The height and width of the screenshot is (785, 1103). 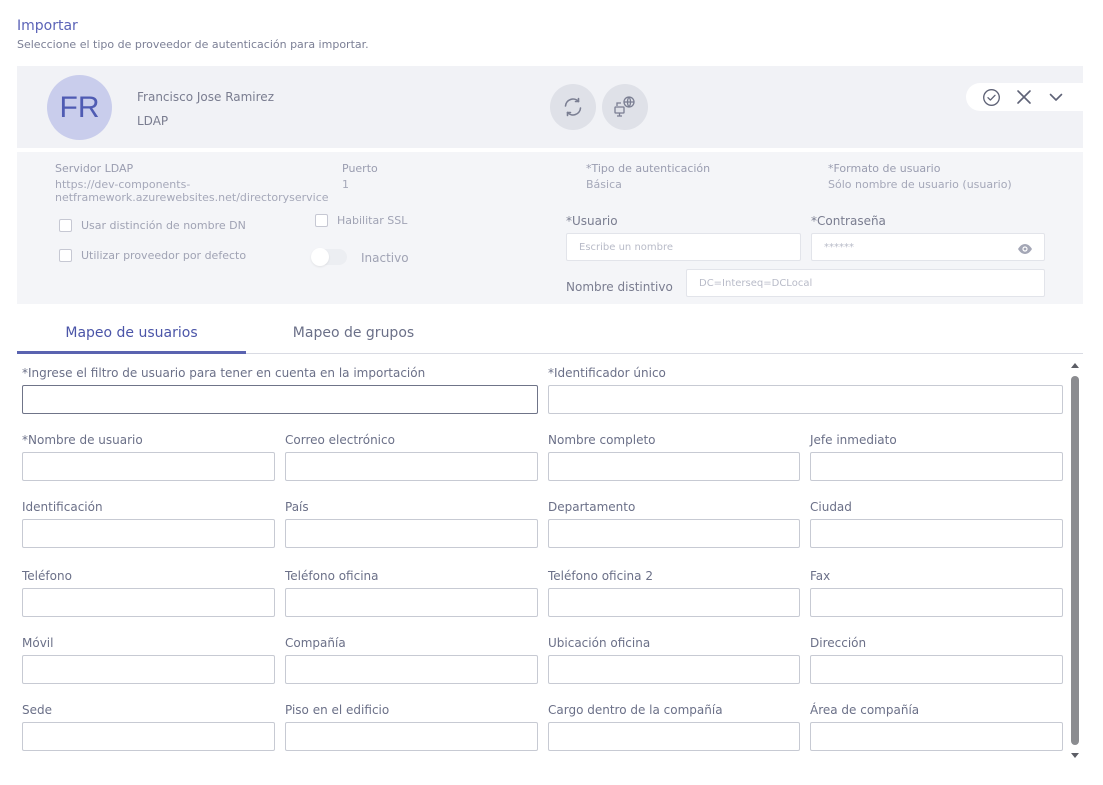 What do you see at coordinates (337, 710) in the screenshot?
I see `floor-label: Piso en el edificio` at bounding box center [337, 710].